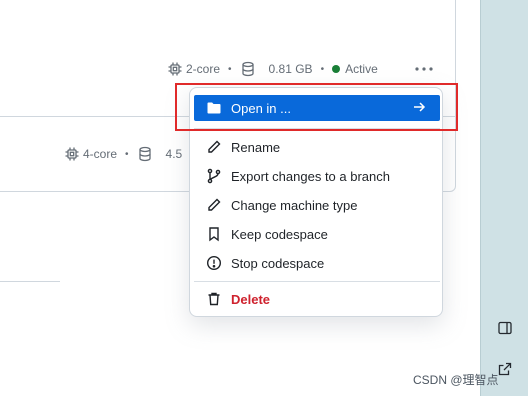  Describe the element at coordinates (100, 154) in the screenshot. I see `cores-label: 4-core` at that location.